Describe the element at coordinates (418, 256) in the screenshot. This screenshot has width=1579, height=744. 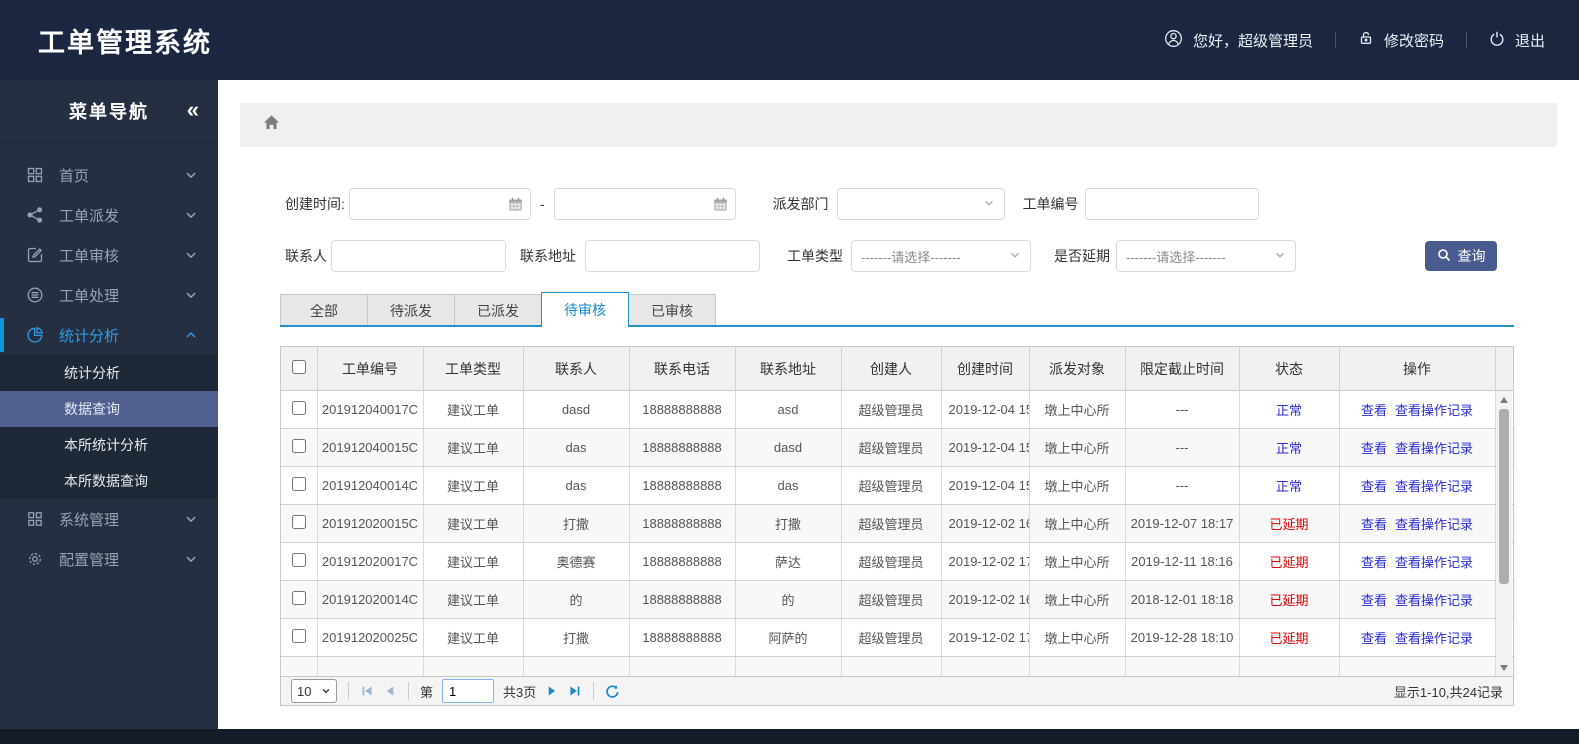
I see `contact-input` at that location.